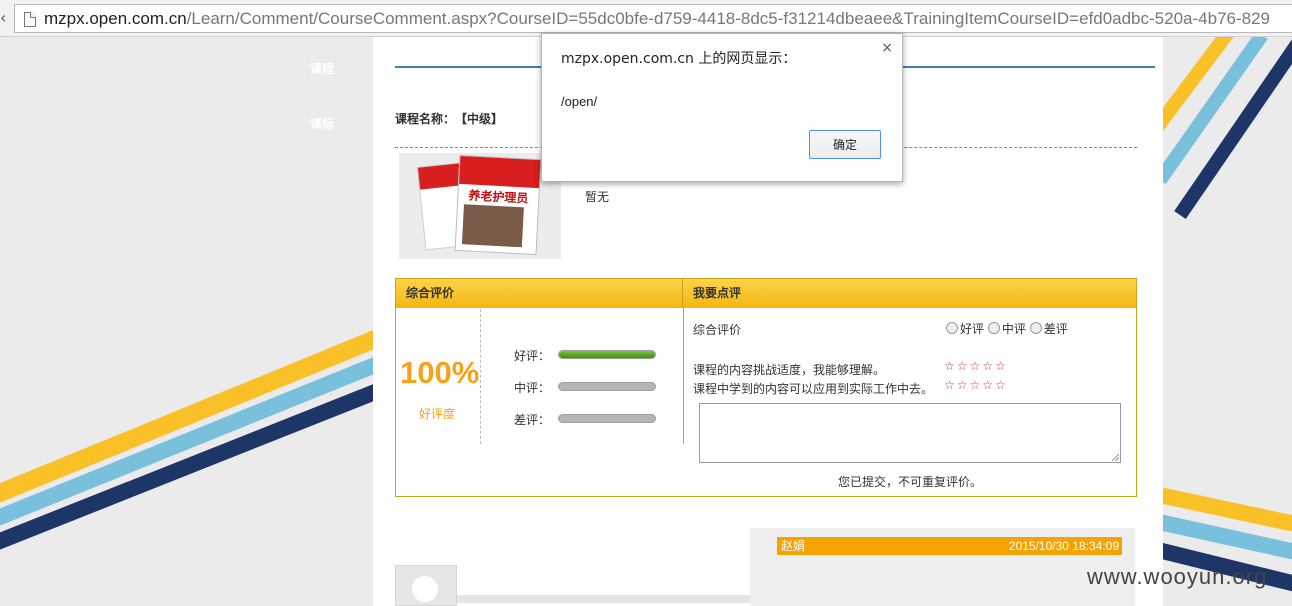 Image resolution: width=1292 pixels, height=606 pixels. I want to click on good-label: 好评：, so click(532, 356).